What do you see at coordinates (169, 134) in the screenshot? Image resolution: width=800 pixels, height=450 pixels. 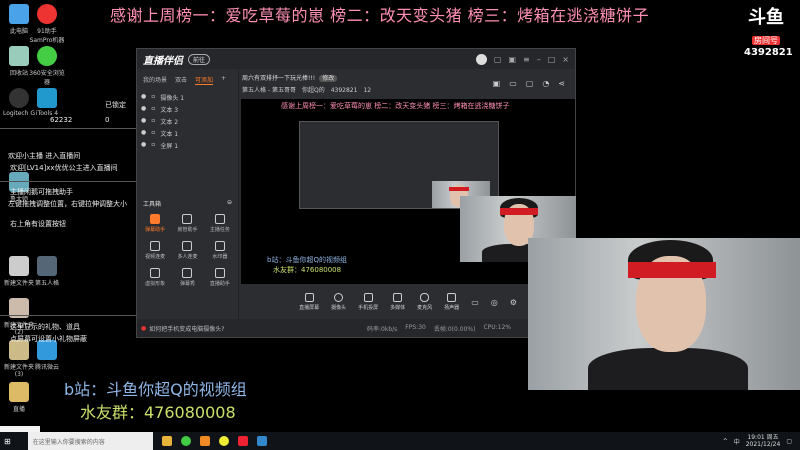 I see `scene-label: 文本 1` at bounding box center [169, 134].